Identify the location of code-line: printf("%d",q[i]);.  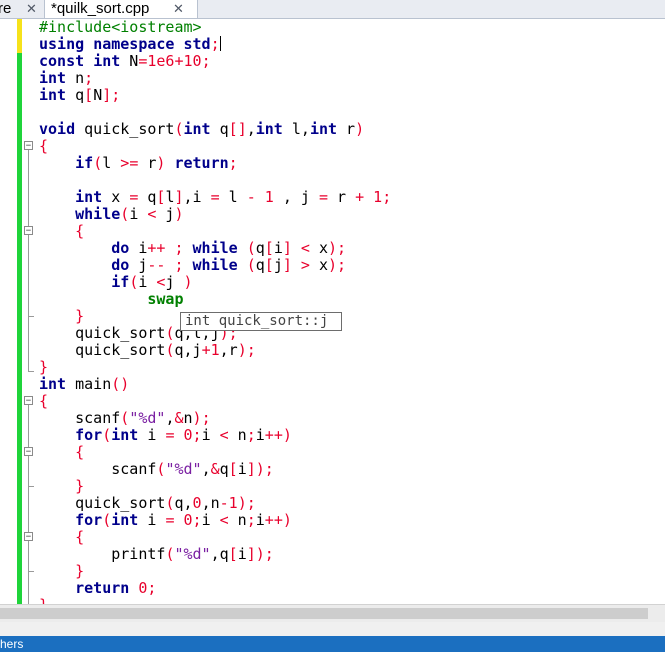
(156, 554).